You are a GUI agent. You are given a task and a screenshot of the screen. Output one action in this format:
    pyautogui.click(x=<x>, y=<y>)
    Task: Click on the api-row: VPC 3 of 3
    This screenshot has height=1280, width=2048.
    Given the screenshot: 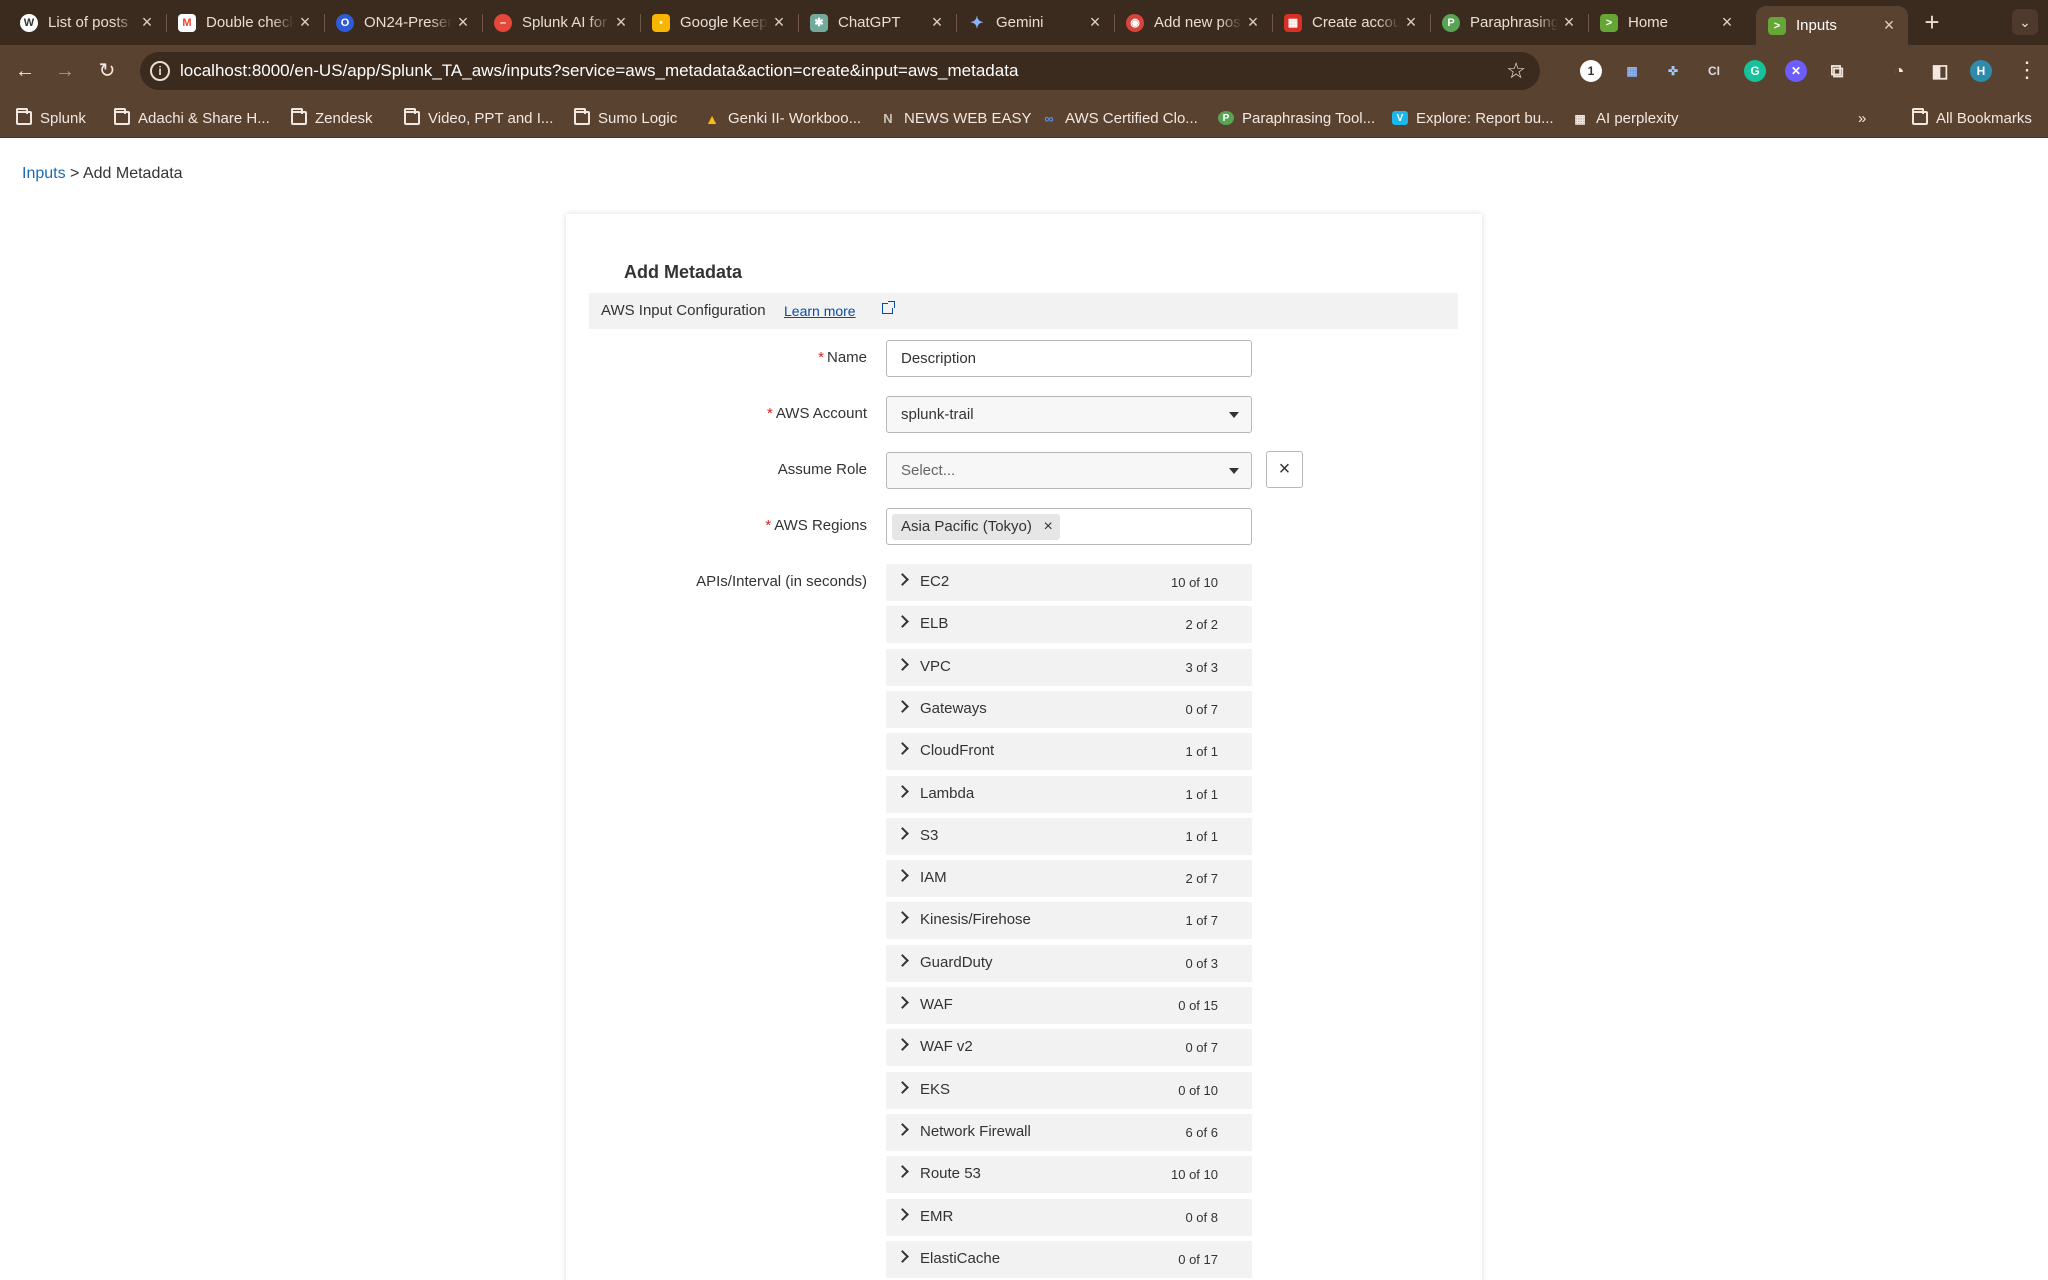 What is the action you would take?
    pyautogui.click(x=1069, y=667)
    